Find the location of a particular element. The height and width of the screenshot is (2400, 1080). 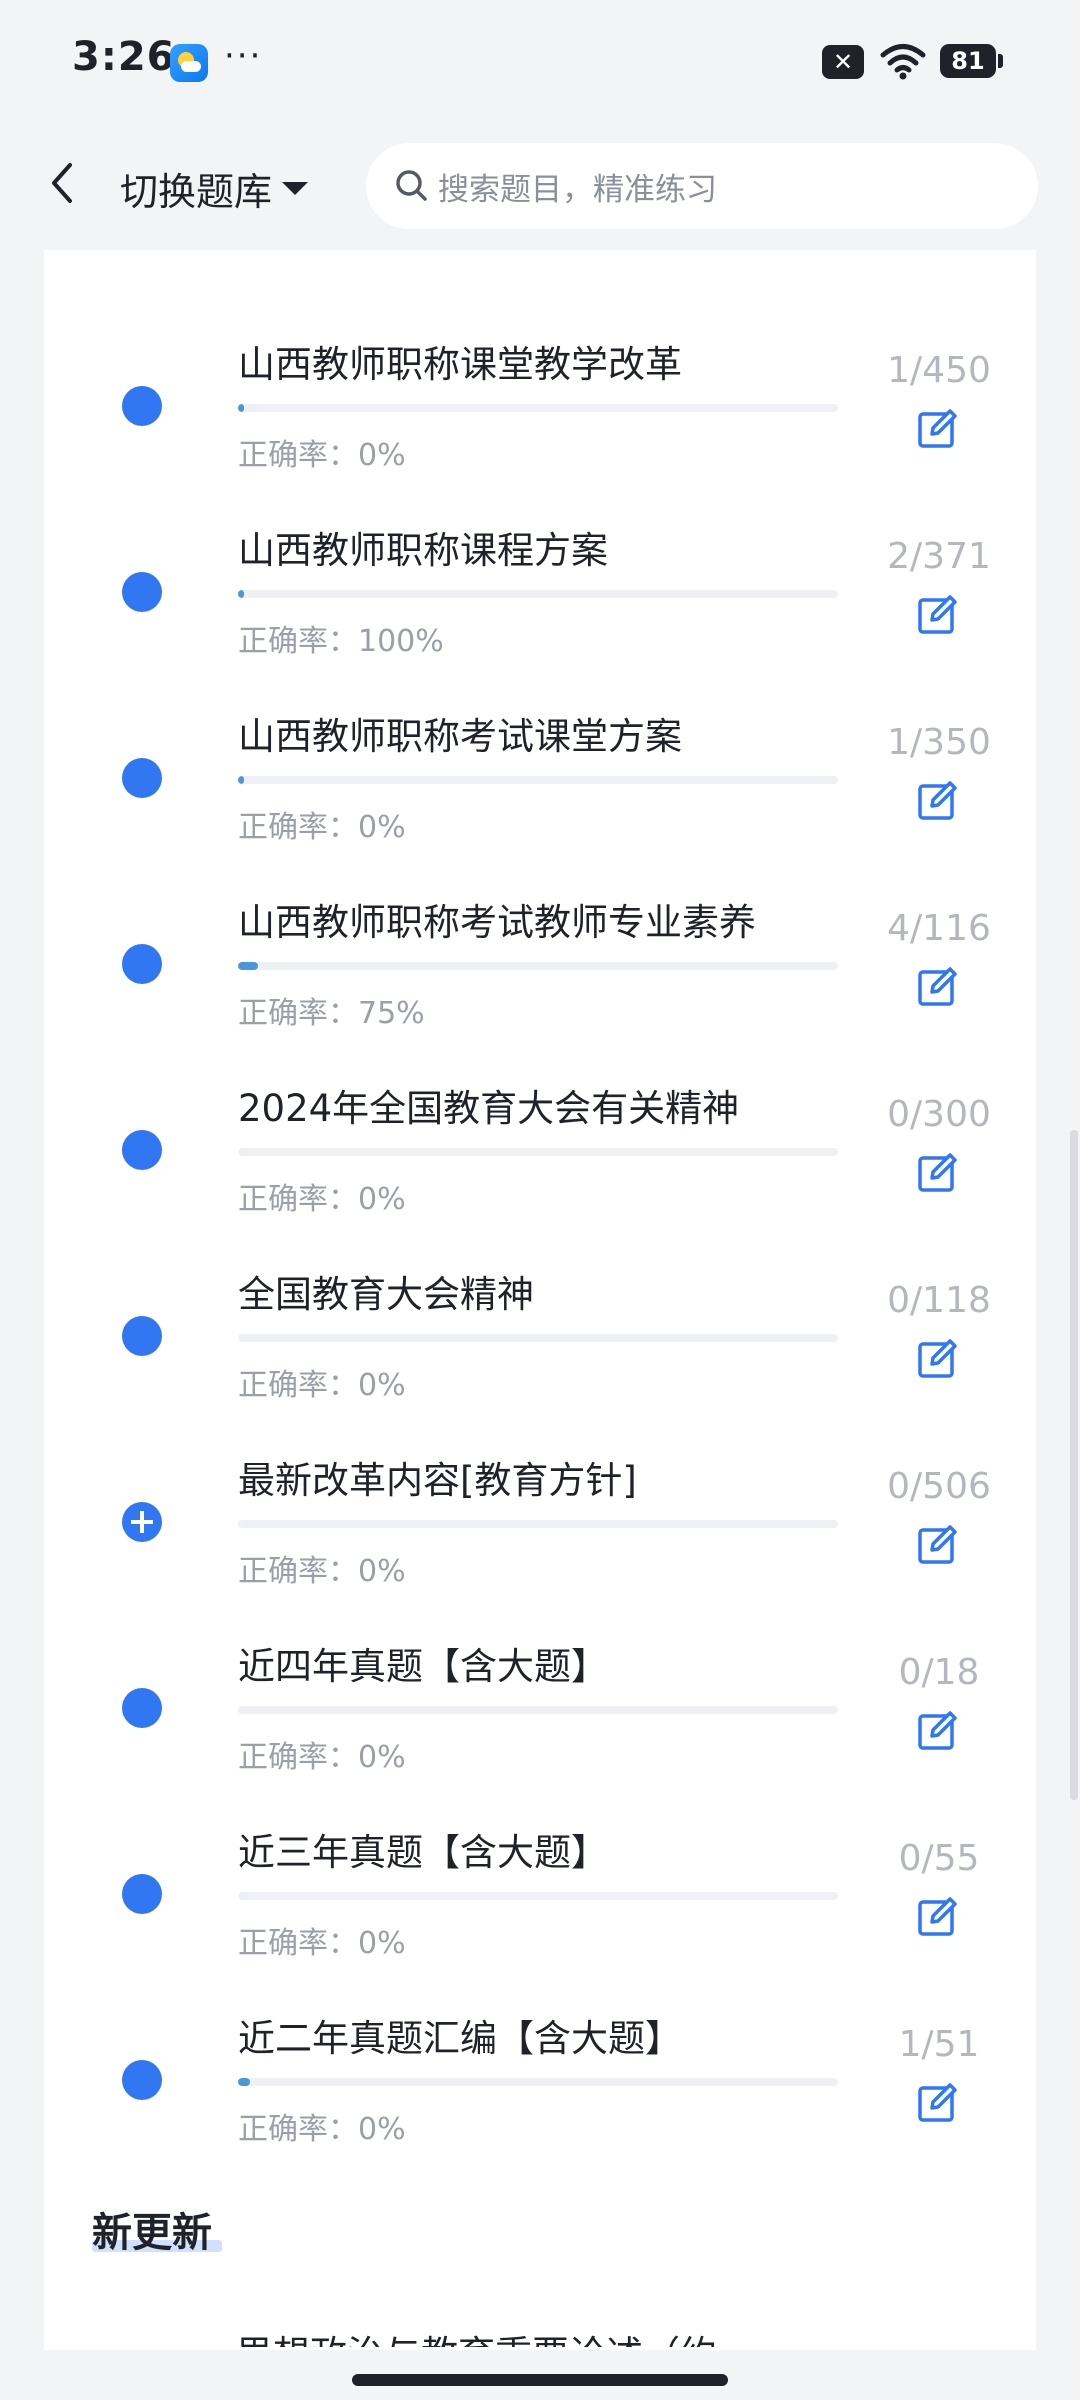

chapter-row: 山西教师职称考试教师专业素养正确率：75% 4/116 is located at coordinates (540, 937).